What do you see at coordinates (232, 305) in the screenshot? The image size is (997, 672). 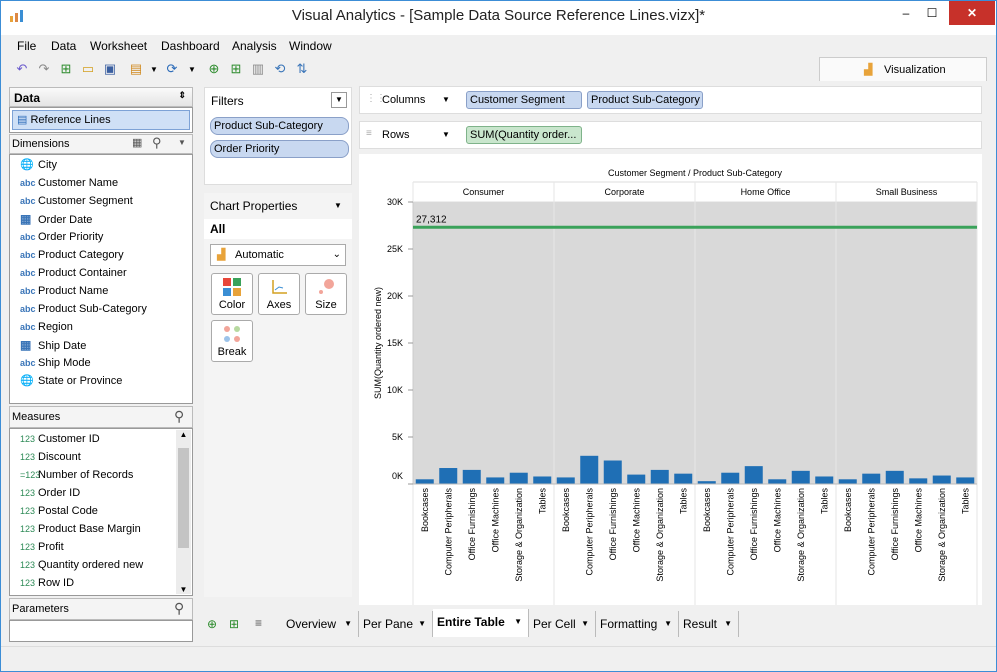 I see `color-card-label: Color` at bounding box center [232, 305].